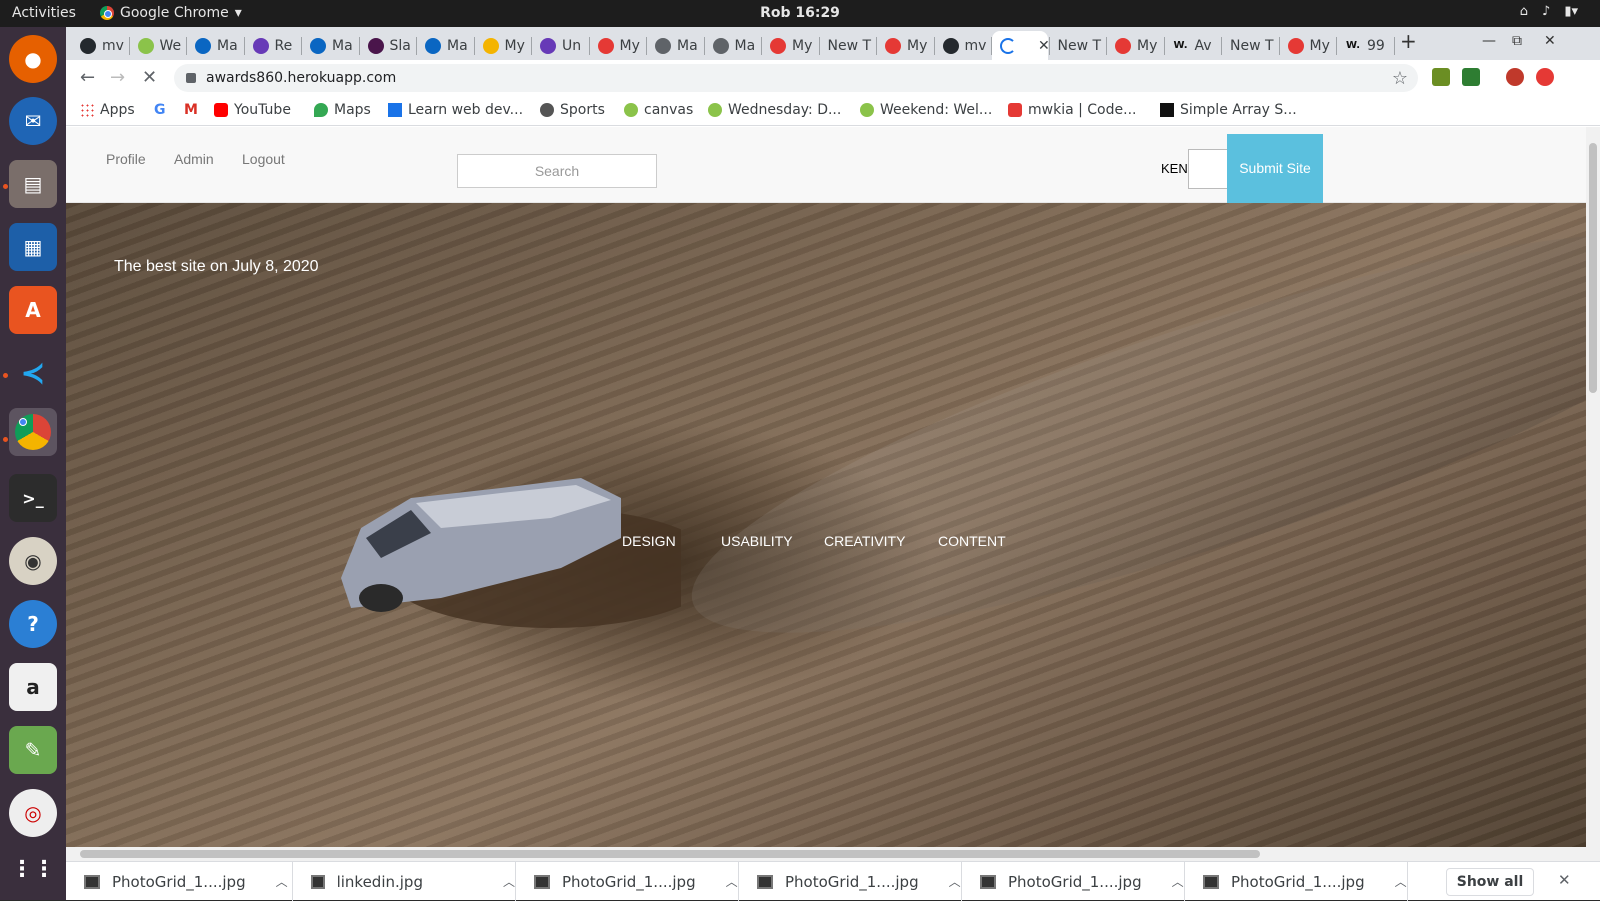  Describe the element at coordinates (44, 13) in the screenshot. I see `activities-button: Activities` at that location.